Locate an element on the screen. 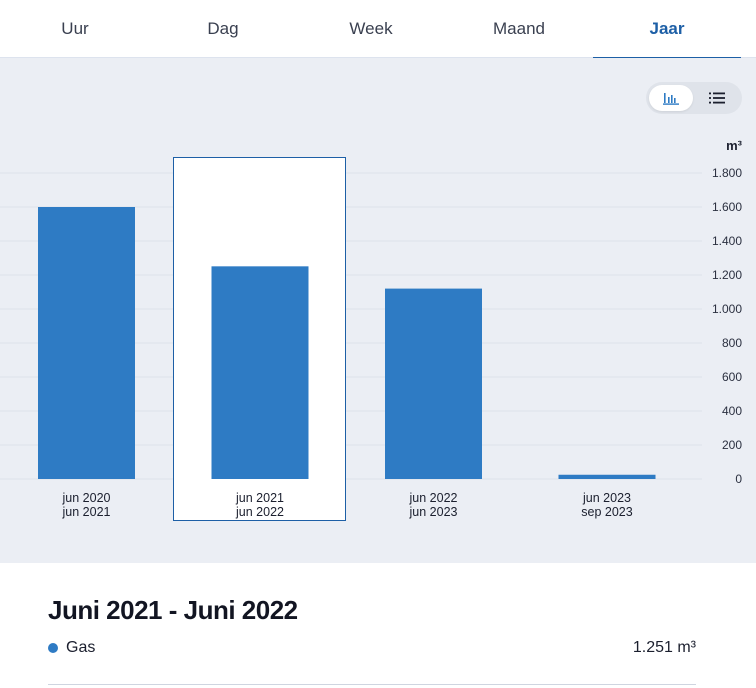 The height and width of the screenshot is (688, 756). x-tick-label-end: jun 2023 is located at coordinates (433, 512).